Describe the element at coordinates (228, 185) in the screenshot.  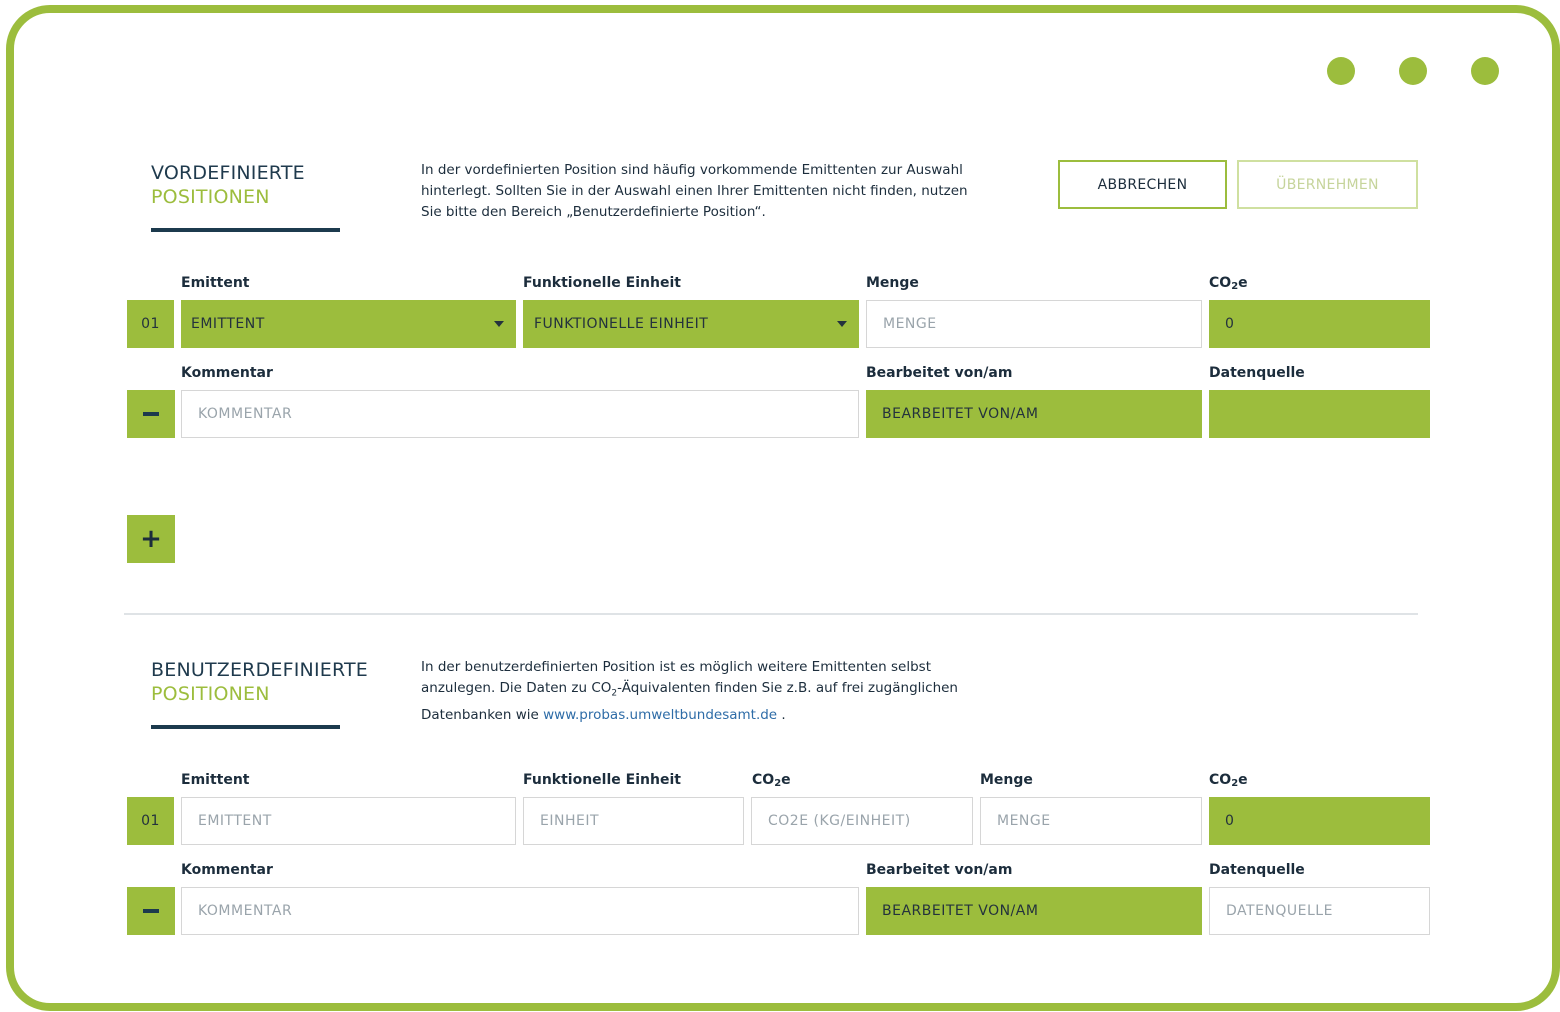
I see `predefined-section-title: VORDEFINIERTE POSITIONEN` at that location.